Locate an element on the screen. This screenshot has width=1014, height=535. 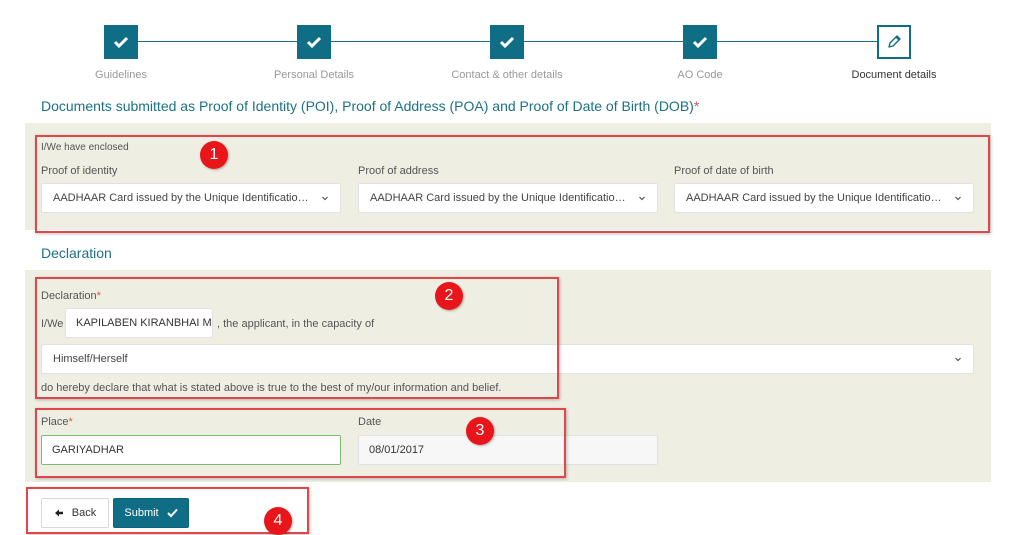
step-label-ao-code: AO Code is located at coordinates (700, 75).